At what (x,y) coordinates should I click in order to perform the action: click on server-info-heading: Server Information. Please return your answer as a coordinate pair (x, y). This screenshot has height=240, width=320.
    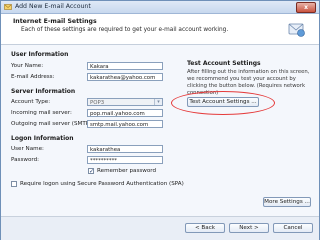
    Looking at the image, I should click on (43, 91).